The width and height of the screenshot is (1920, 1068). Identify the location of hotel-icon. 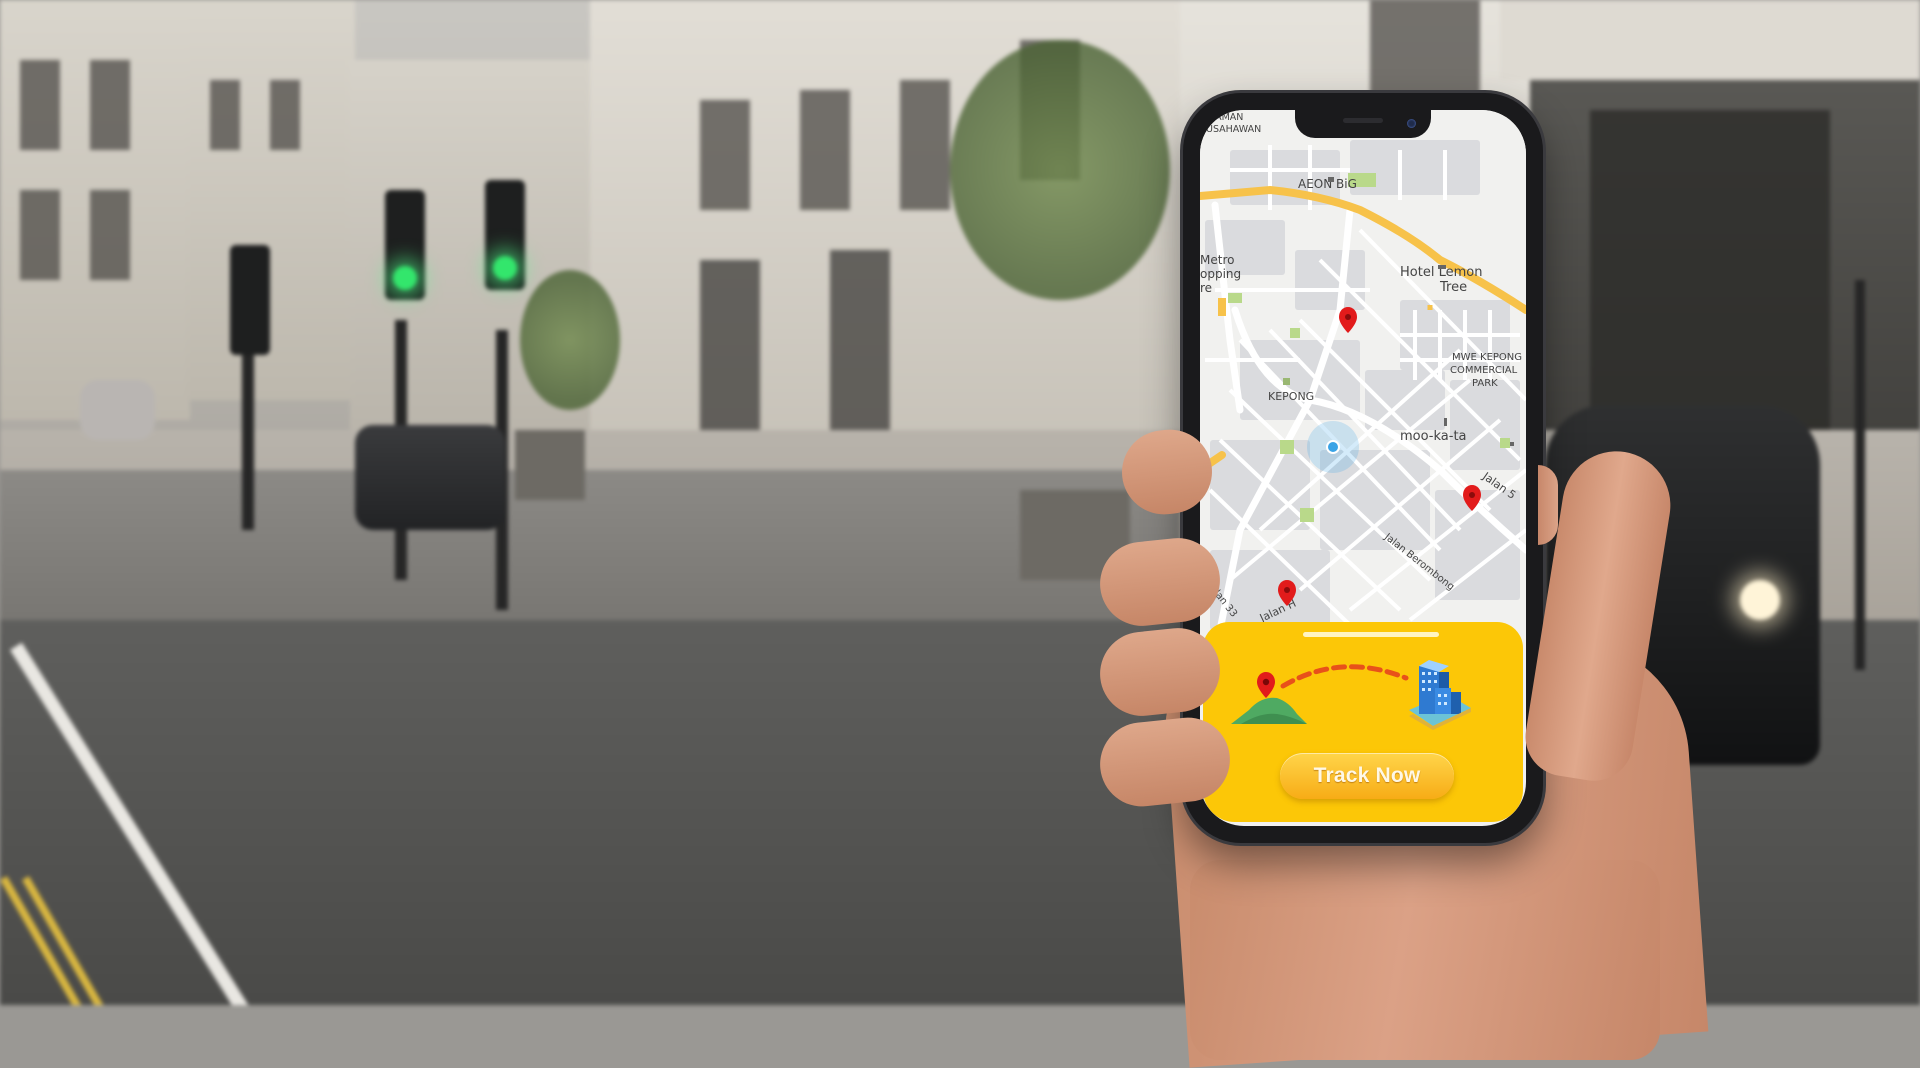
(1442, 267).